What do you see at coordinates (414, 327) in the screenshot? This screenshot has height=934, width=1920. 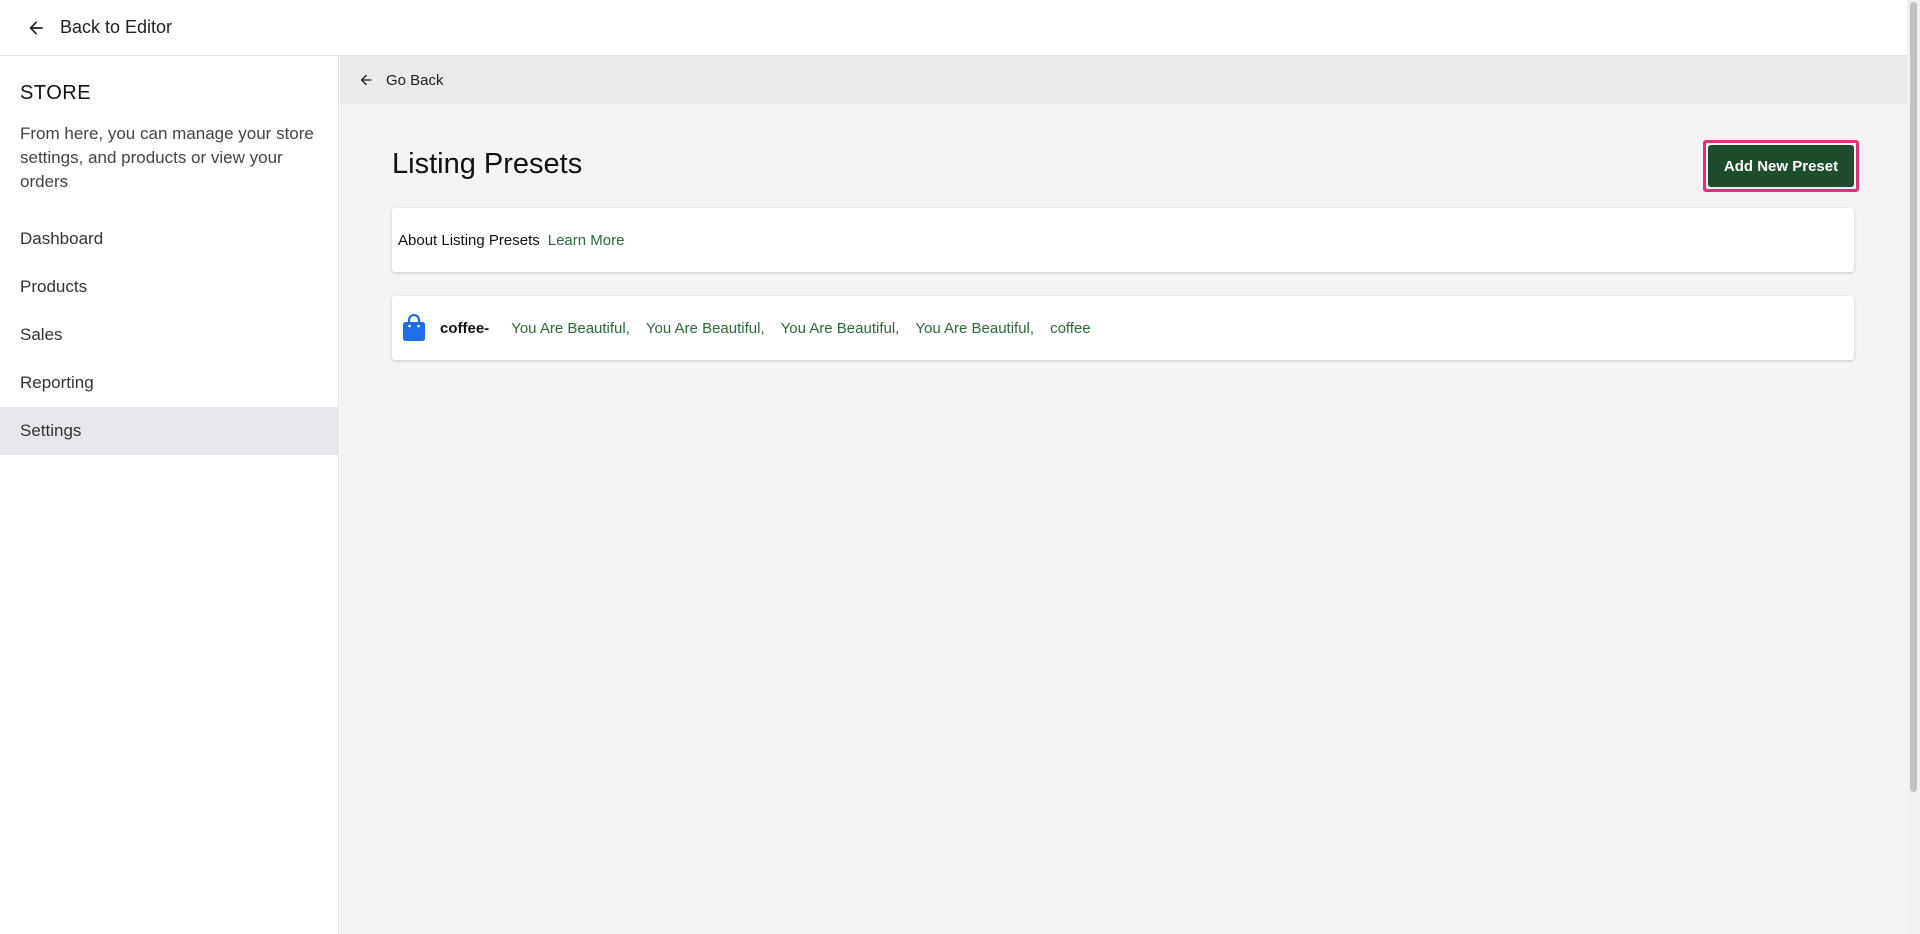 I see `shopping-bag-icon` at bounding box center [414, 327].